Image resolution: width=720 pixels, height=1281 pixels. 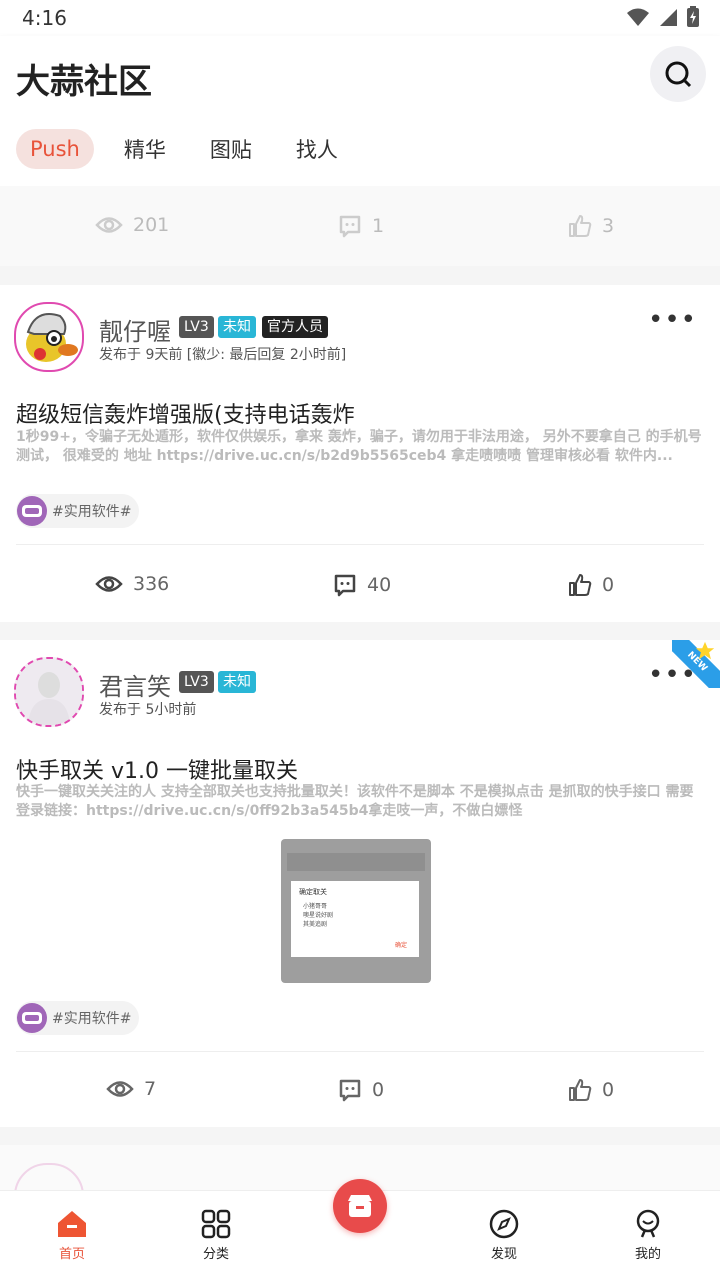 What do you see at coordinates (360, 111) in the screenshot?
I see `app-header: 大蒜社区 Push 精华 图贴 找人` at bounding box center [360, 111].